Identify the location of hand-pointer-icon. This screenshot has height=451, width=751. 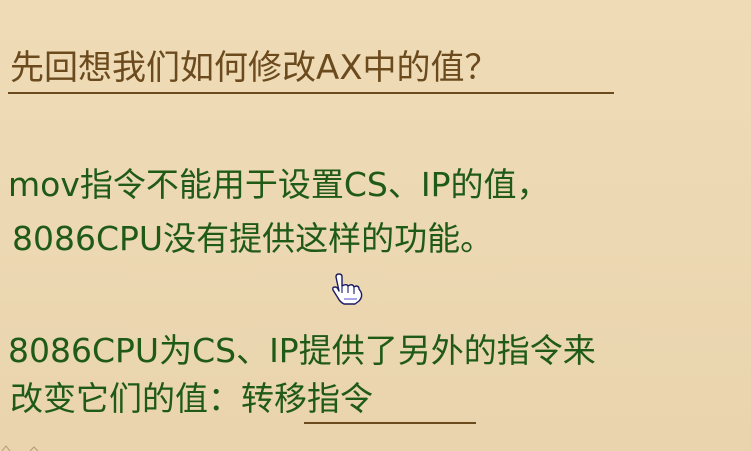
(347, 289).